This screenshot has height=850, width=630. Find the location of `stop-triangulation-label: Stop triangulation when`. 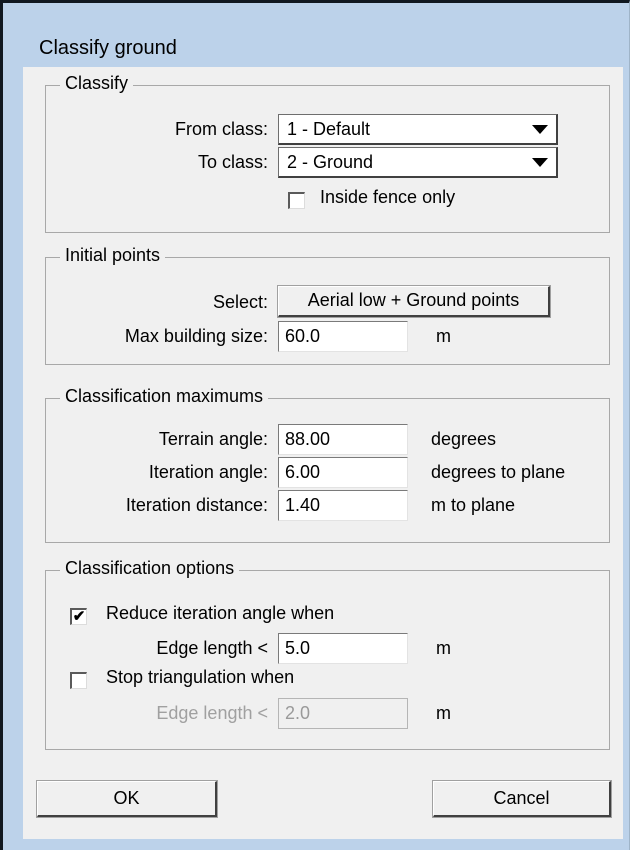

stop-triangulation-label: Stop triangulation when is located at coordinates (200, 677).